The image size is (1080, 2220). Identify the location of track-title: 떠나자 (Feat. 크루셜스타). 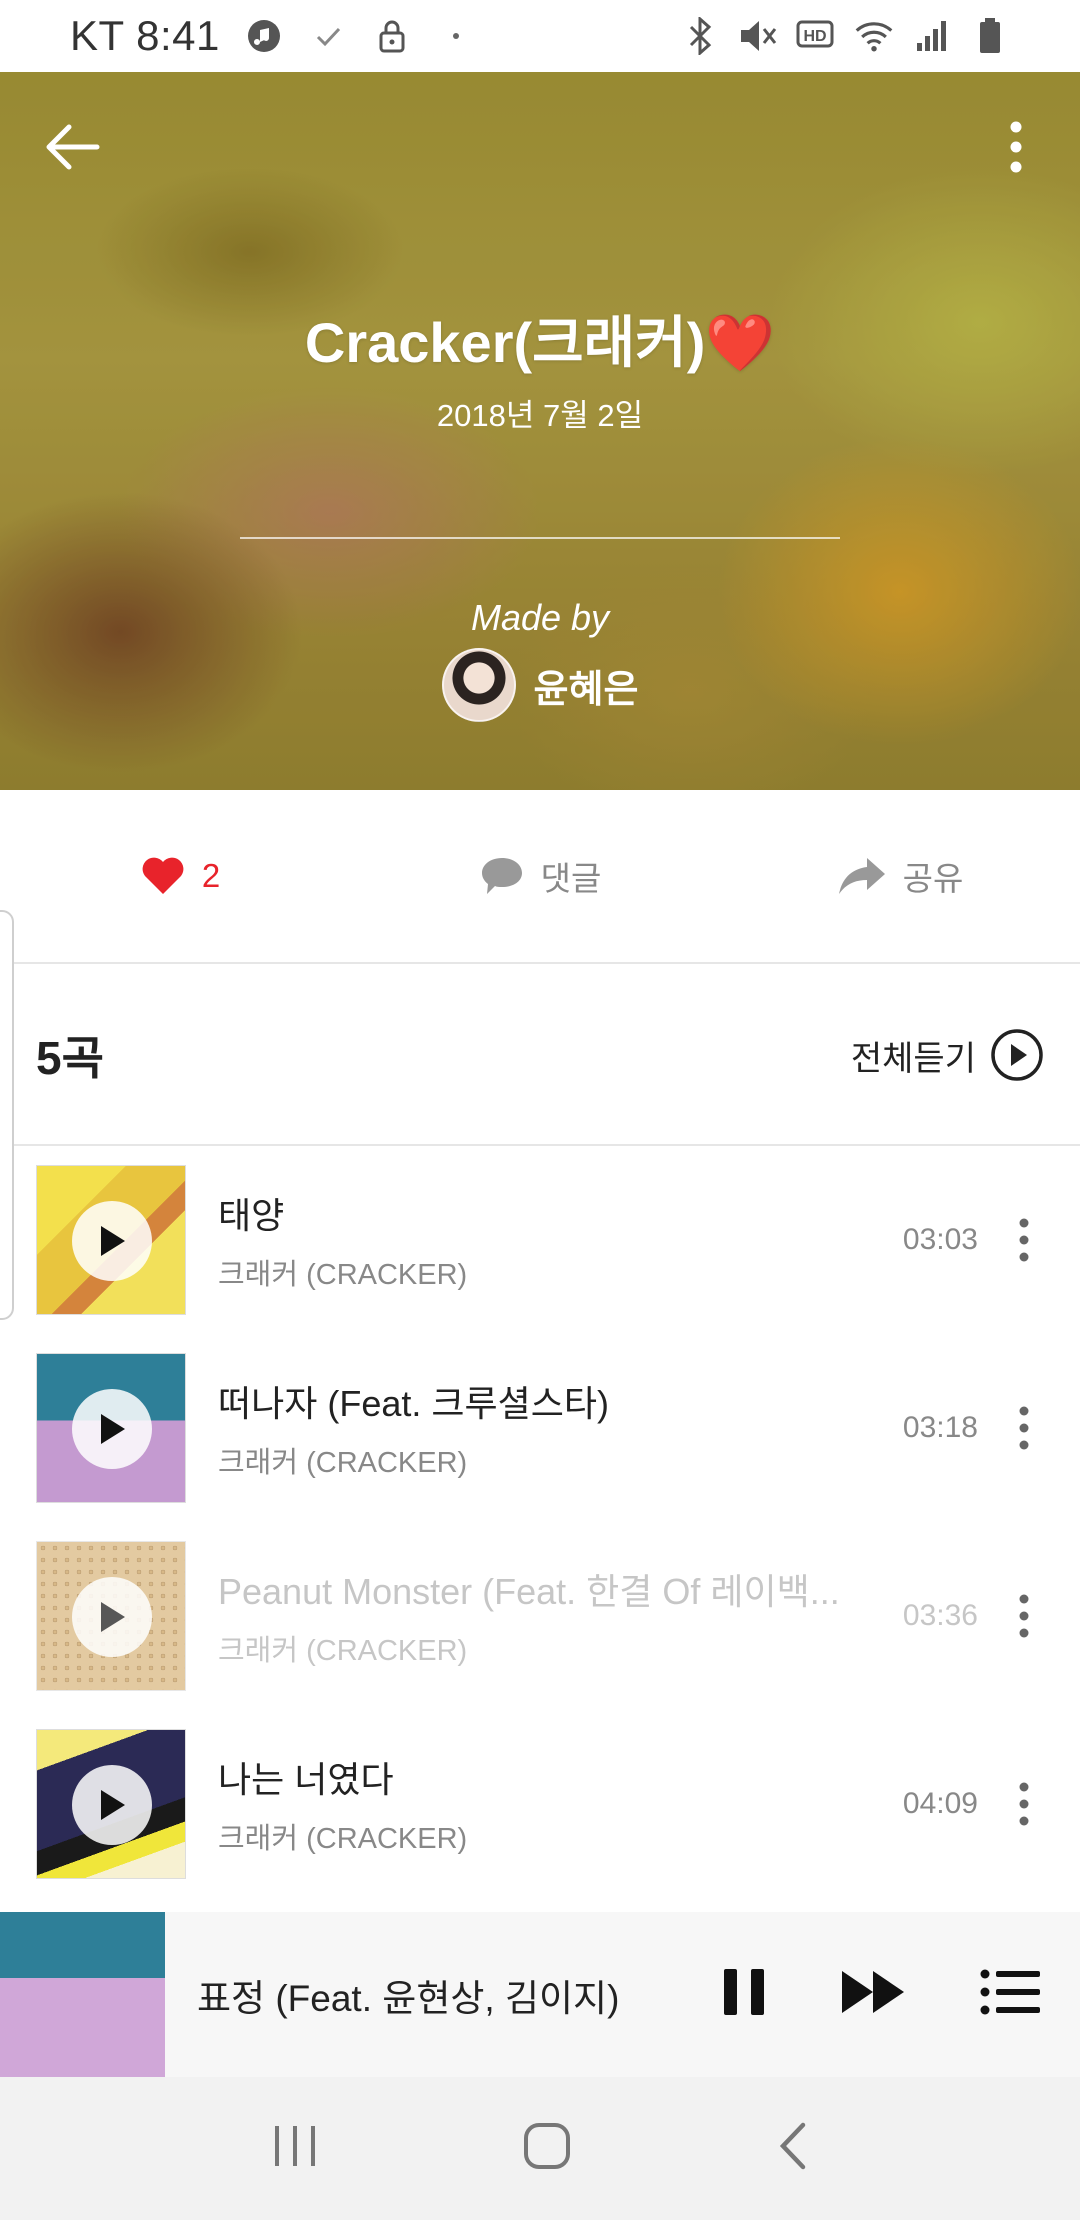
(413, 1403).